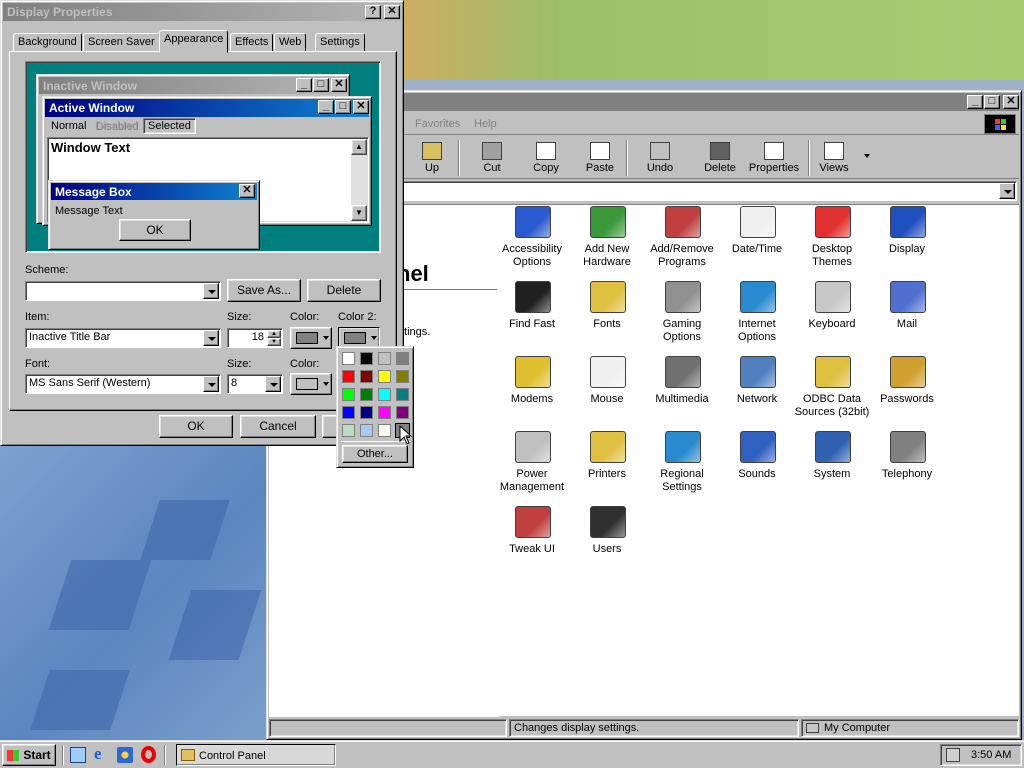  What do you see at coordinates (908, 222) in the screenshot?
I see `display-icon` at bounding box center [908, 222].